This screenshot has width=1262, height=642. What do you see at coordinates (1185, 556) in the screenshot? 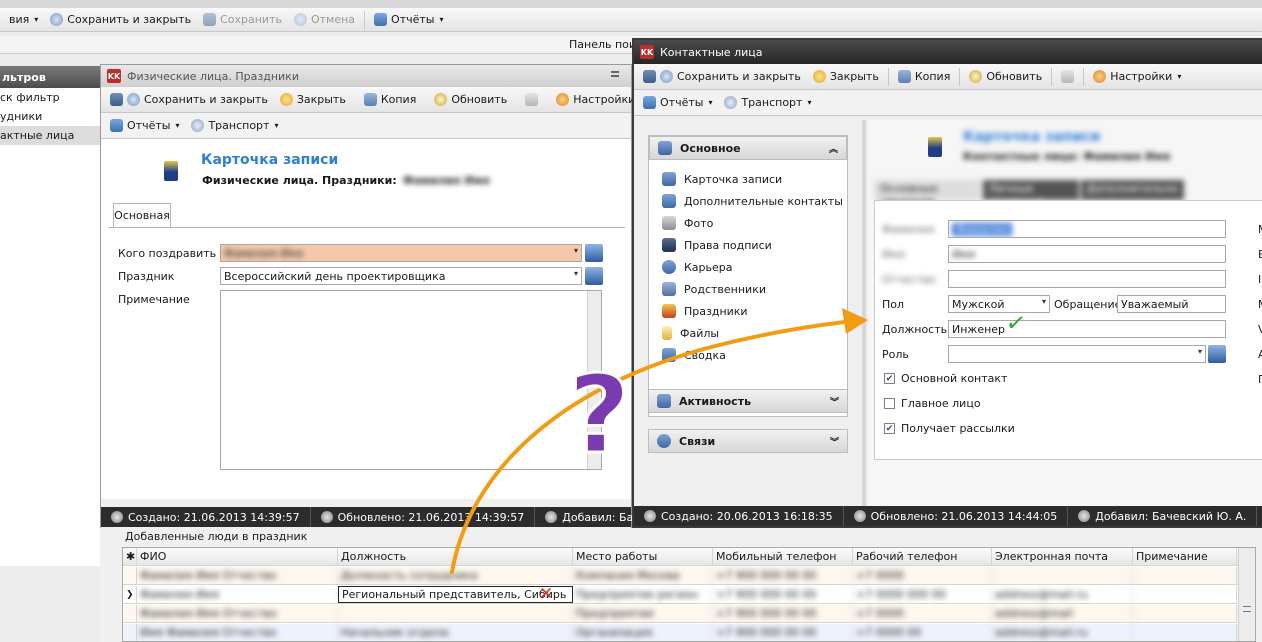
I see `column-header: Примечание` at bounding box center [1185, 556].